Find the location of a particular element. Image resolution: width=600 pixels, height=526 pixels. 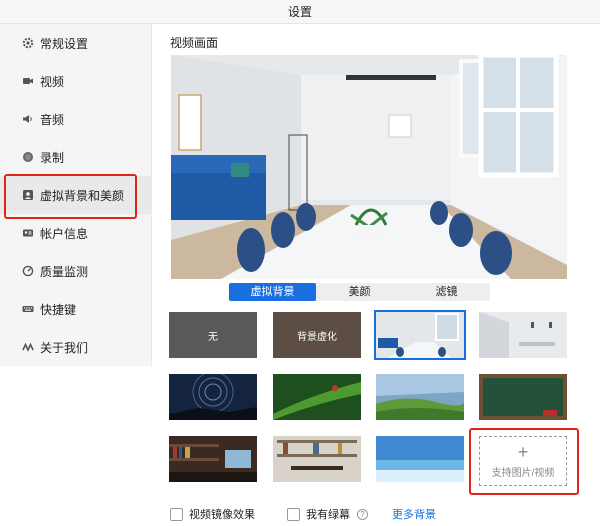

background-chalkboard is located at coordinates (523, 397).